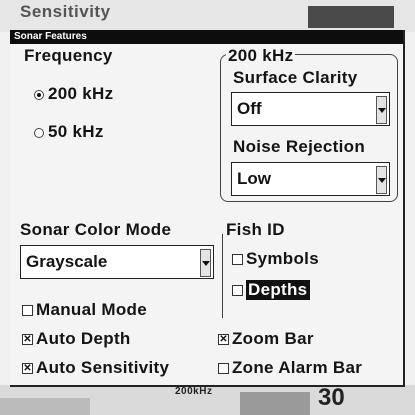  I want to click on auto-depth-checkbox: ✕ Auto Depth, so click(117, 340).